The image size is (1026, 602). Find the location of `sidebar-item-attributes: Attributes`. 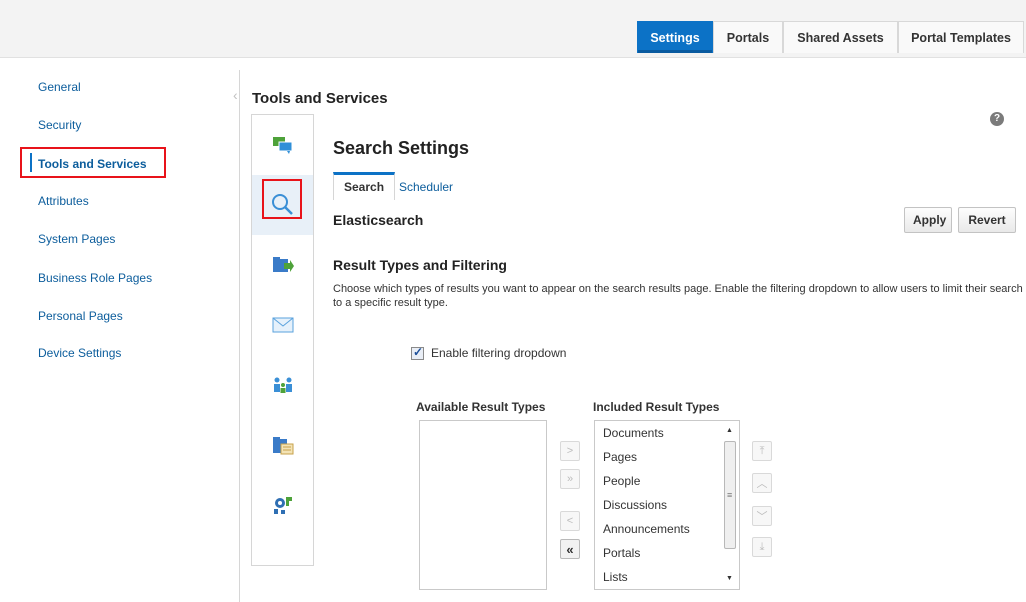

sidebar-item-attributes: Attributes is located at coordinates (93, 201).